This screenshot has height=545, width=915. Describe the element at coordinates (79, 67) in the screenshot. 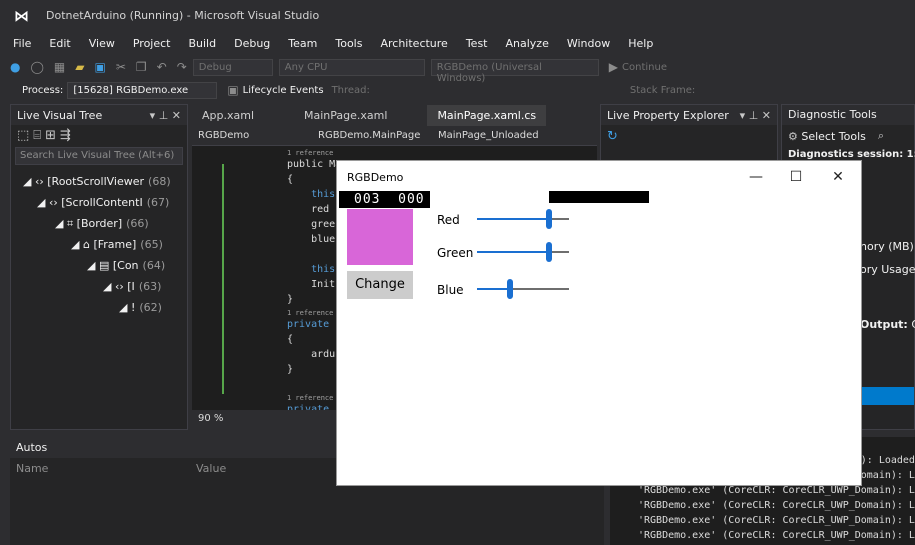

I see `open-folder-icon: ▰` at that location.